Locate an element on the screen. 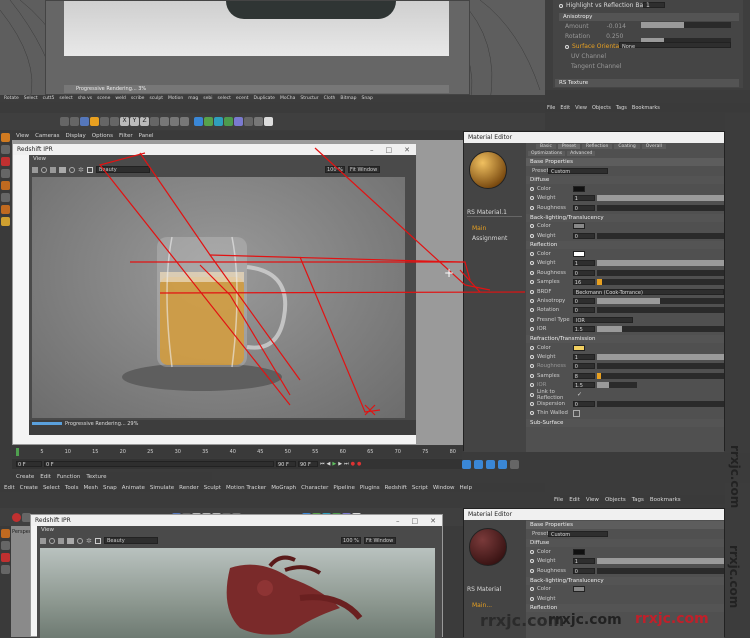 This screenshot has width=750, height=638. thin-walled-checkbox is located at coordinates (576, 413).